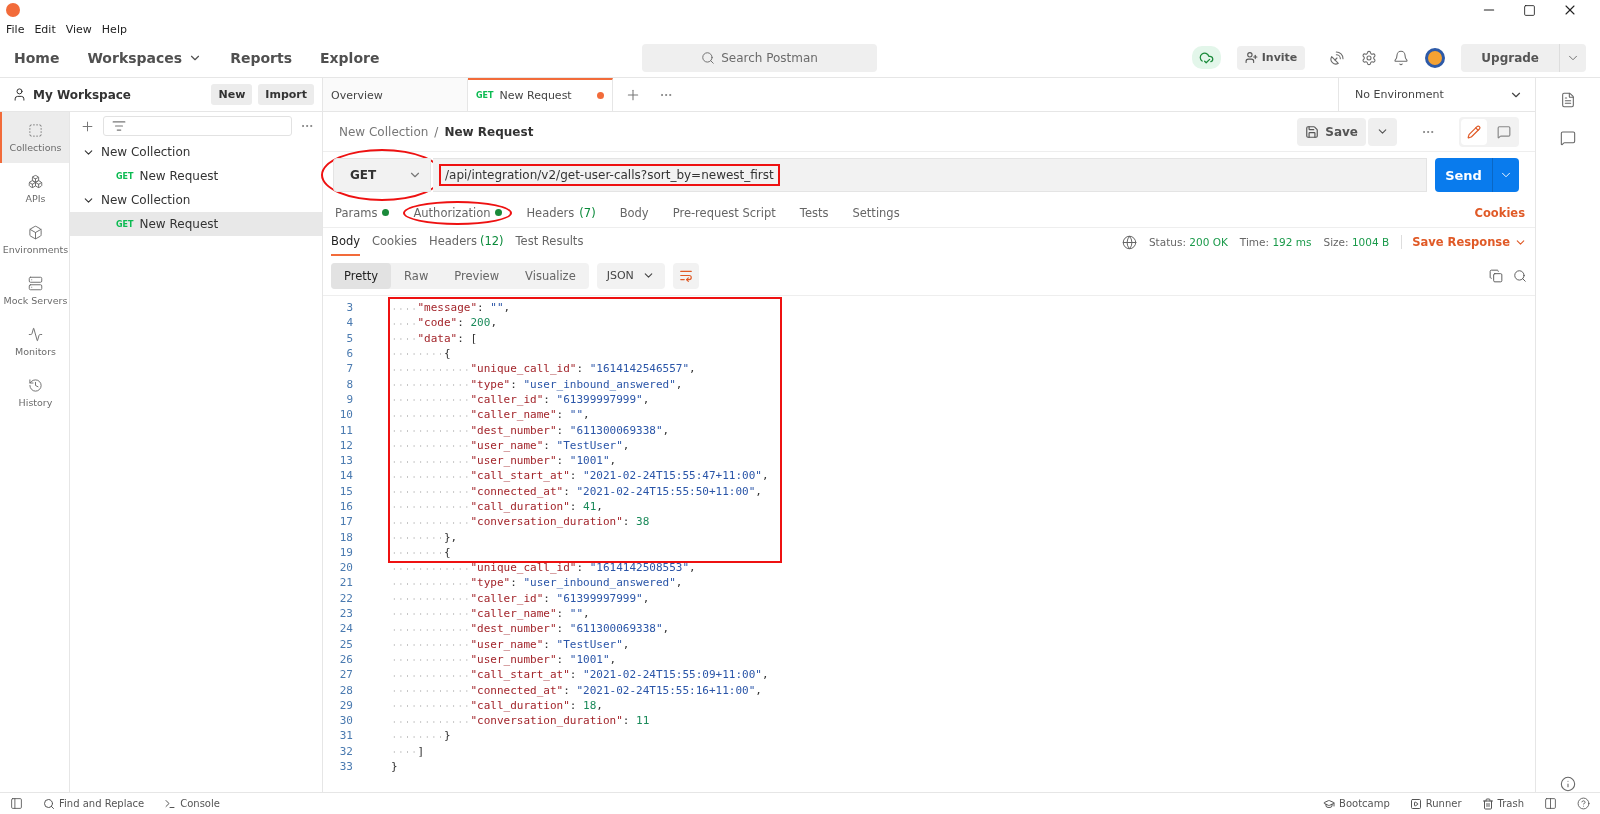 This screenshot has height=814, width=1600. Describe the element at coordinates (1435, 57) in the screenshot. I see `avatar` at that location.